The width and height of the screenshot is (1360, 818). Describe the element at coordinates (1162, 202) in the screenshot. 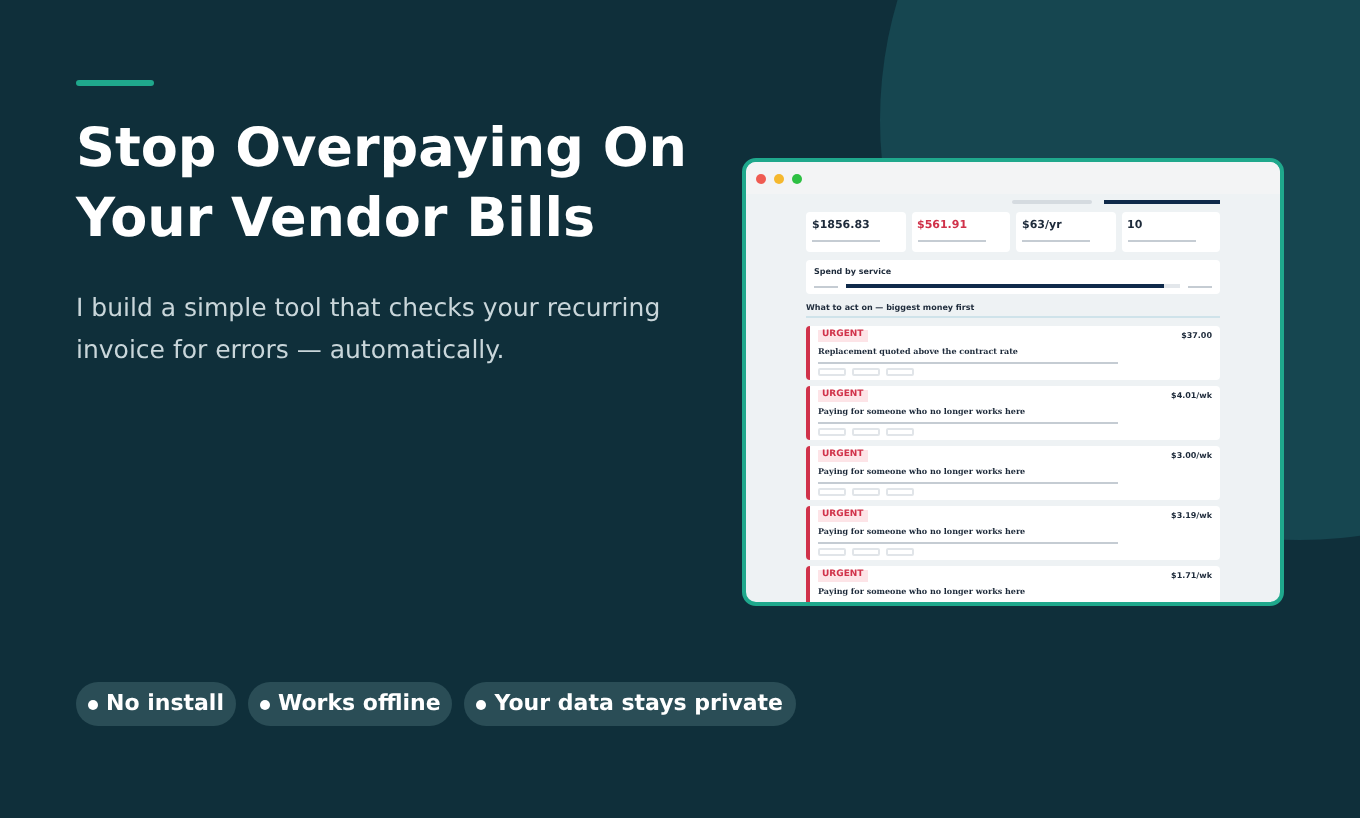

I see `tab-indicator` at that location.